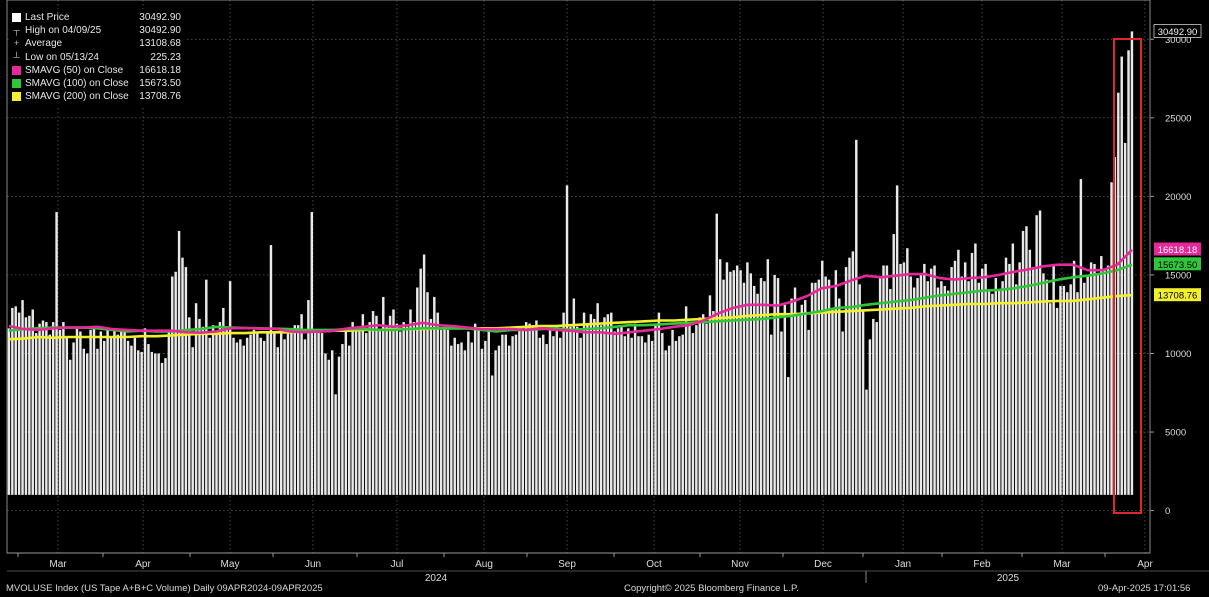  I want to click on legend-label: Average, so click(44, 44).